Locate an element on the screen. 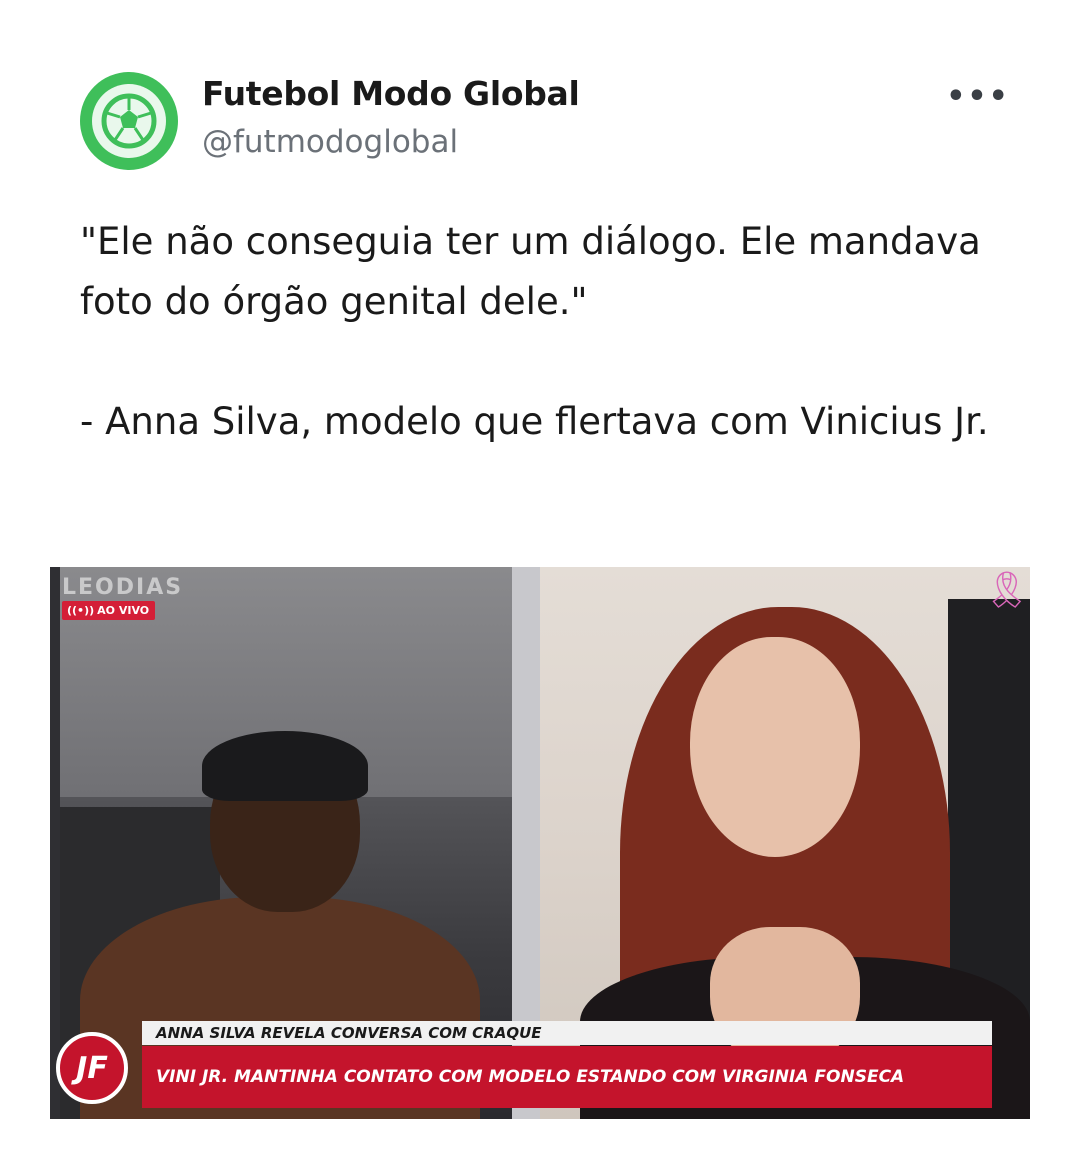 This screenshot has height=1158, width=1080. channel-logo: LEODIAS is located at coordinates (123, 587).